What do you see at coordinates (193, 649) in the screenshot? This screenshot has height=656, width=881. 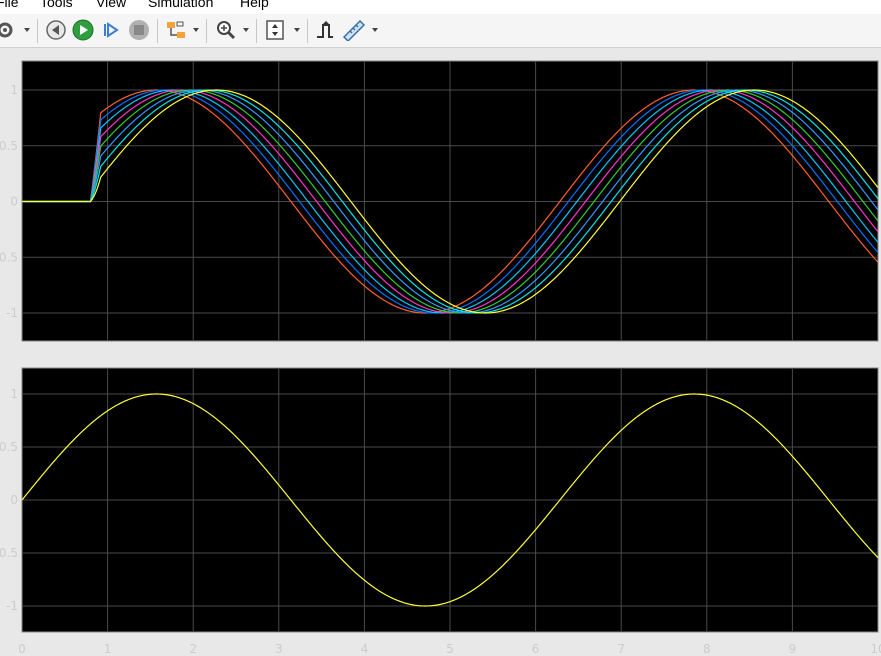 I see `x-tick-label: 2` at bounding box center [193, 649].